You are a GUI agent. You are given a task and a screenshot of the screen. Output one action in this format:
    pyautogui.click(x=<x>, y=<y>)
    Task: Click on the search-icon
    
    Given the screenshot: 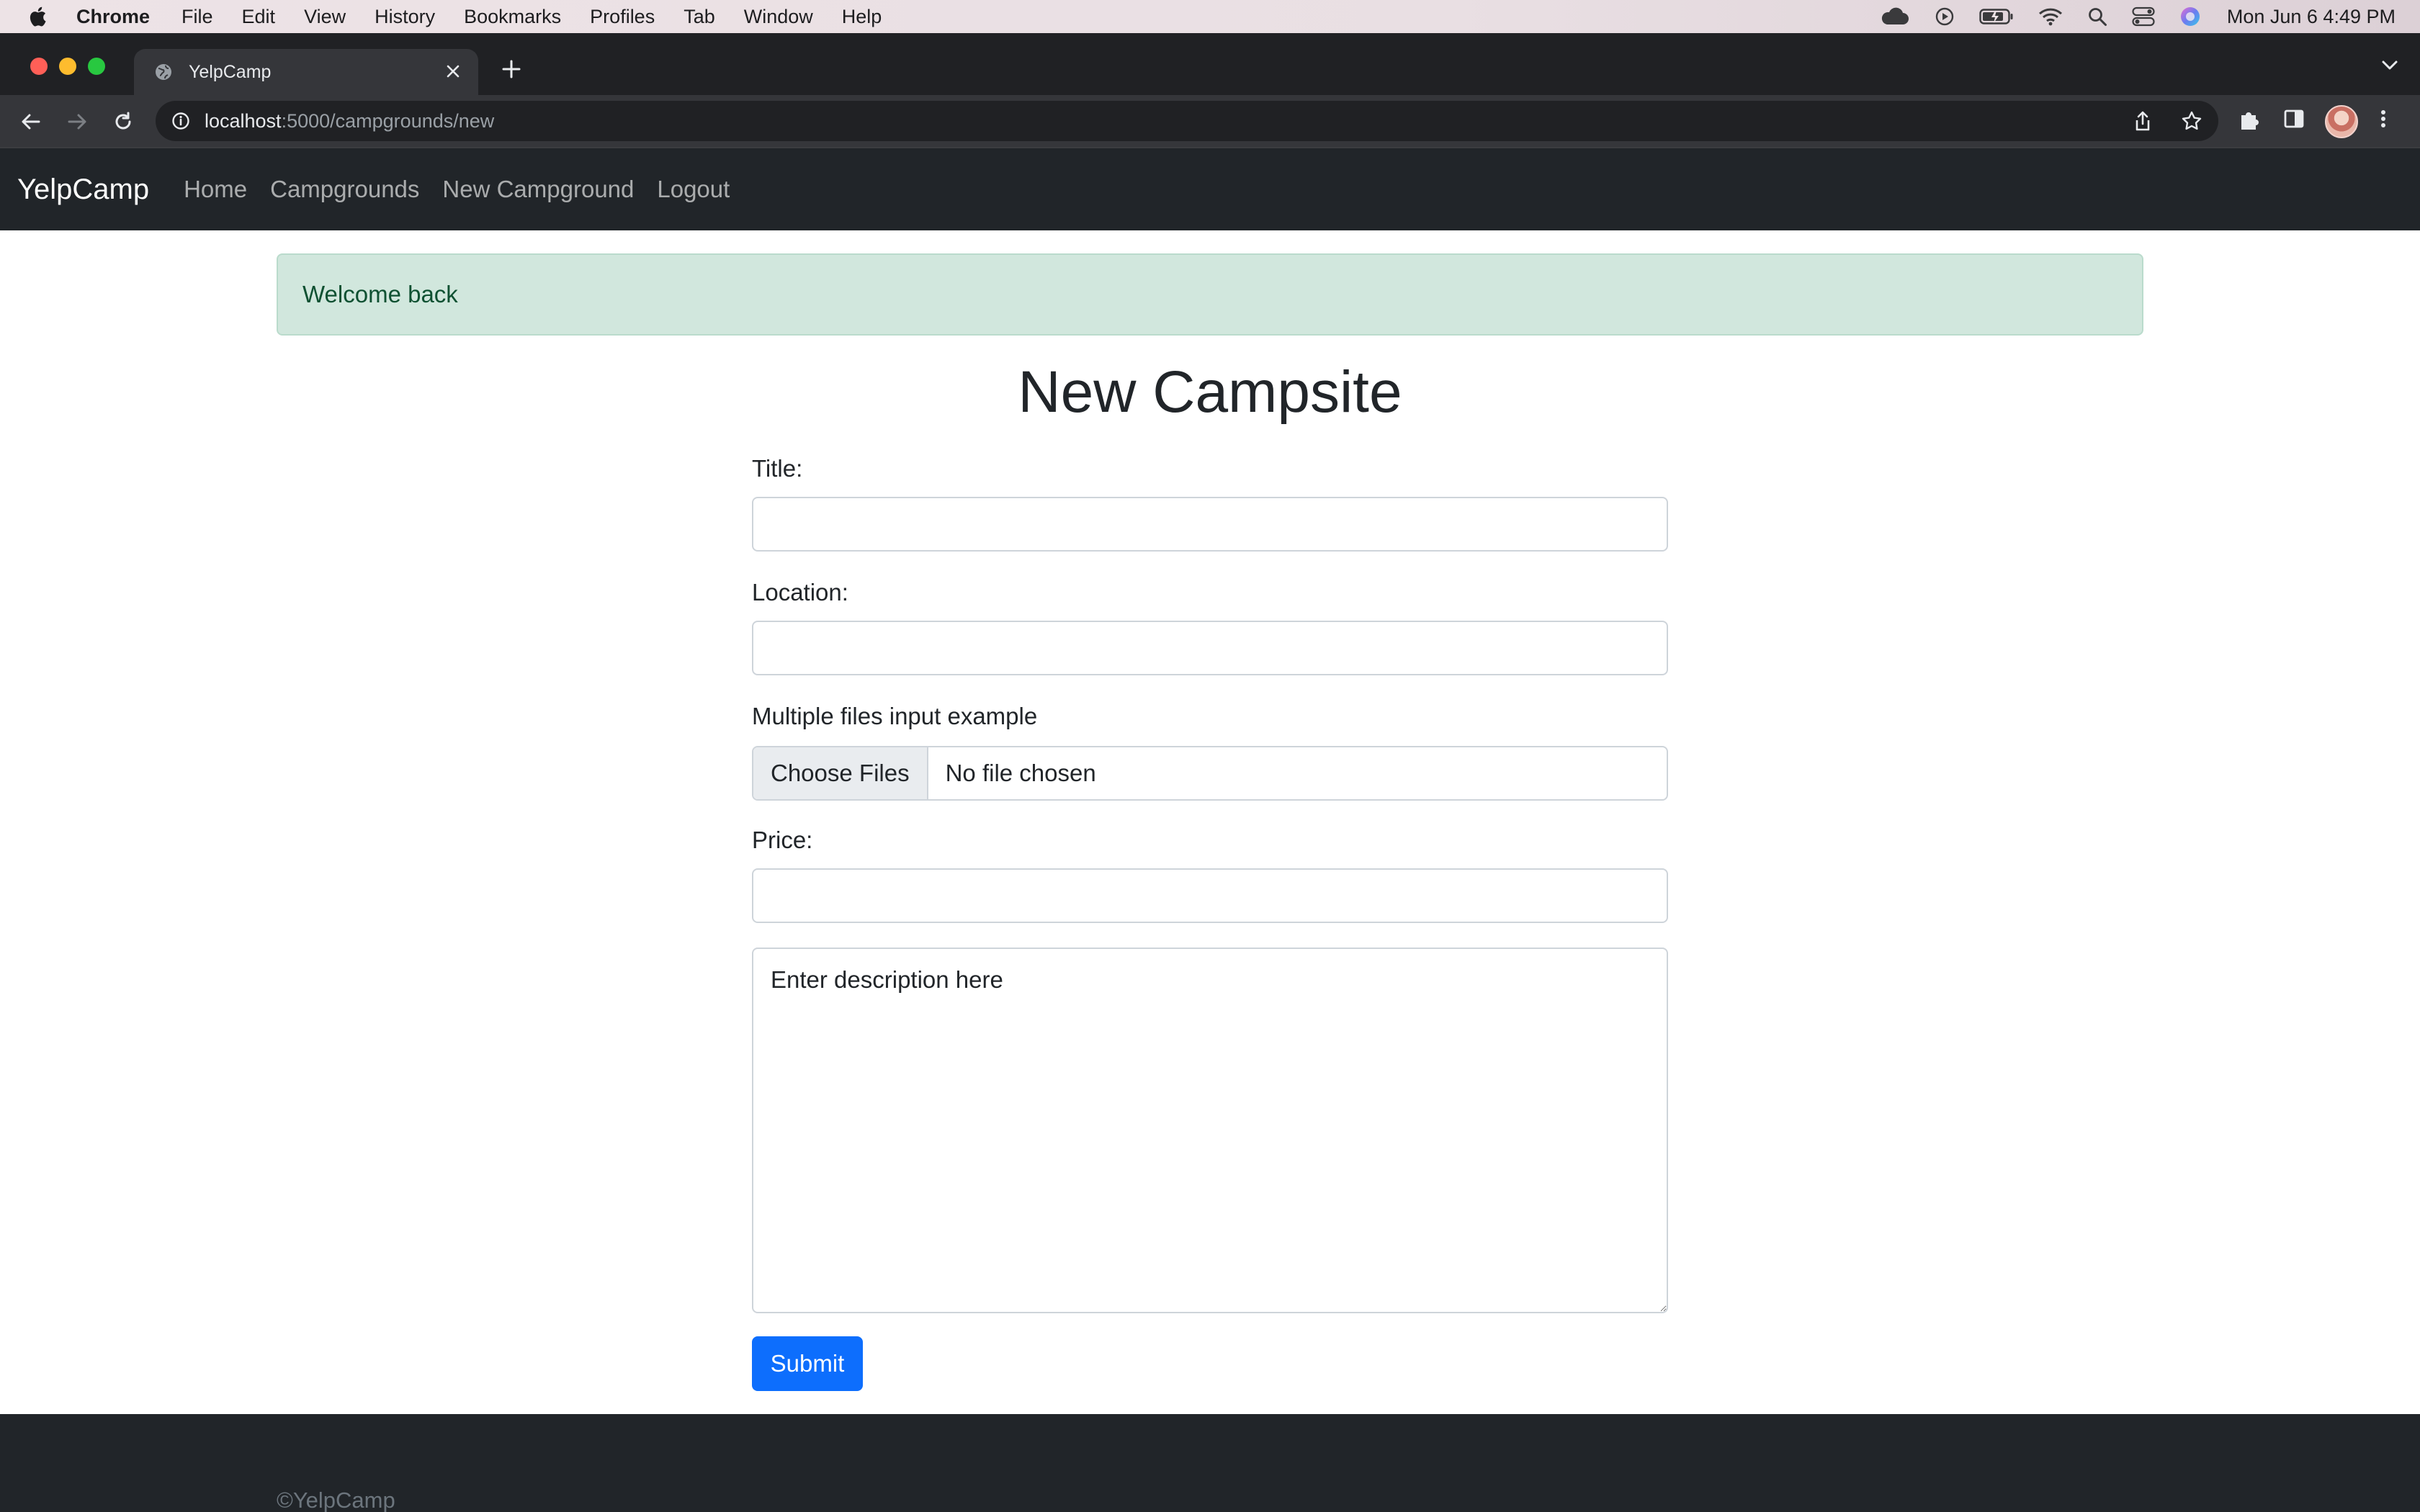 What is the action you would take?
    pyautogui.click(x=2097, y=16)
    